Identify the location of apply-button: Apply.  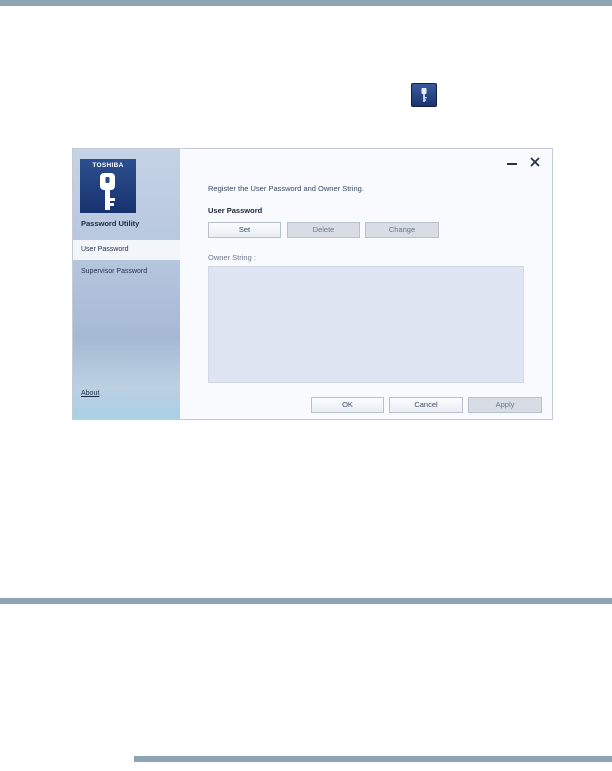
(505, 405).